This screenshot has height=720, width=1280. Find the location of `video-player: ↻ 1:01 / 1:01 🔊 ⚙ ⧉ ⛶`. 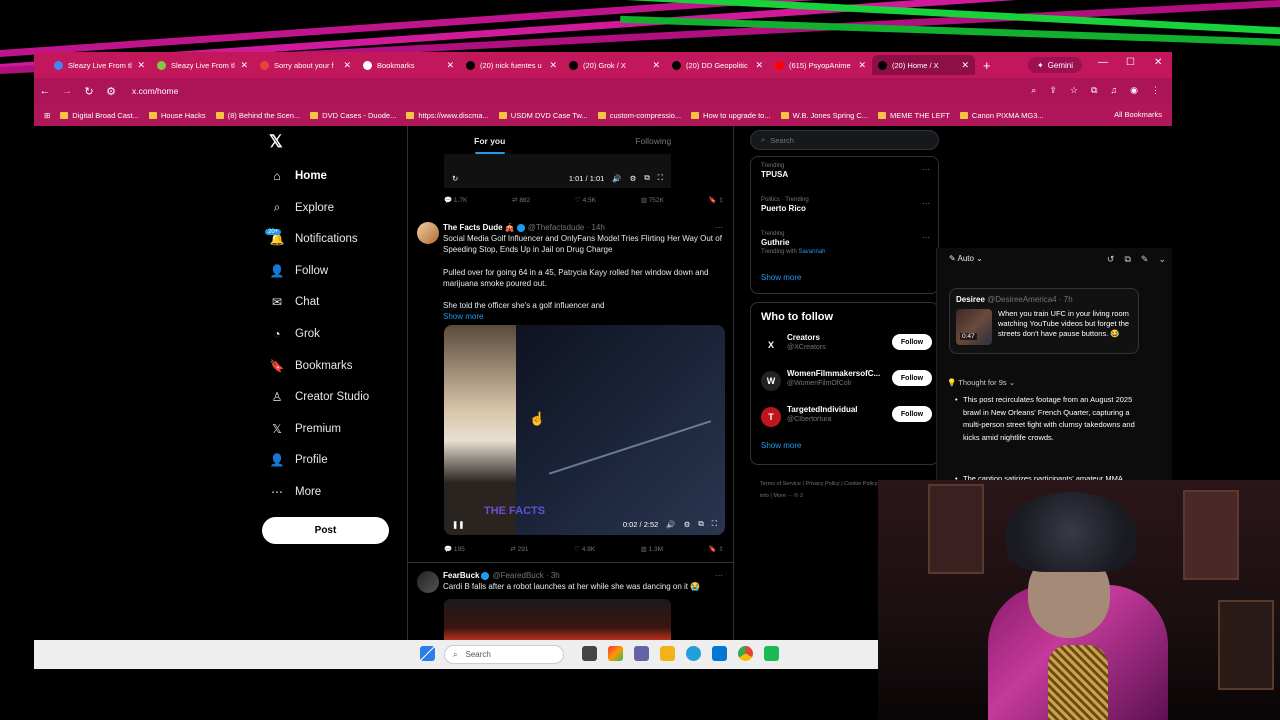

video-player: ↻ 1:01 / 1:01 🔊 ⚙ ⧉ ⛶ is located at coordinates (557, 171).